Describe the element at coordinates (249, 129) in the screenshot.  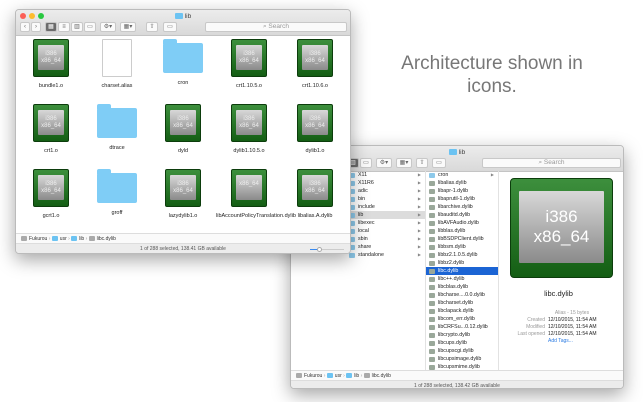
I see `file-item: i386 x86_64 dylib1.10.5.o` at that location.